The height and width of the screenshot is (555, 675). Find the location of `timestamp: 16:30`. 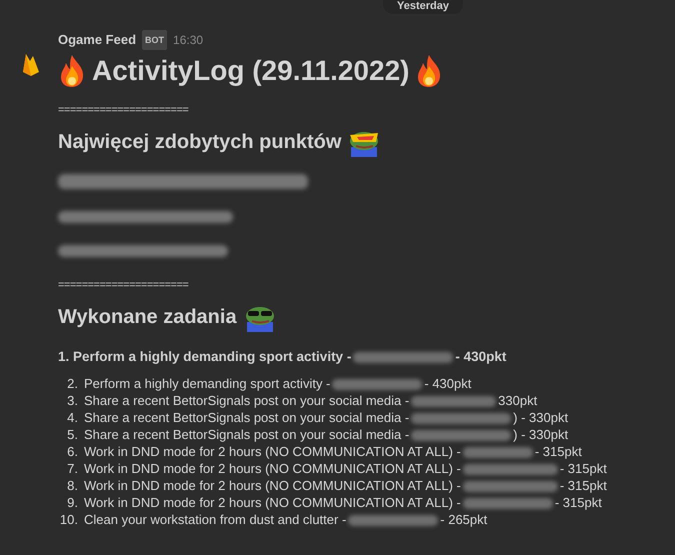

timestamp: 16:30 is located at coordinates (188, 40).